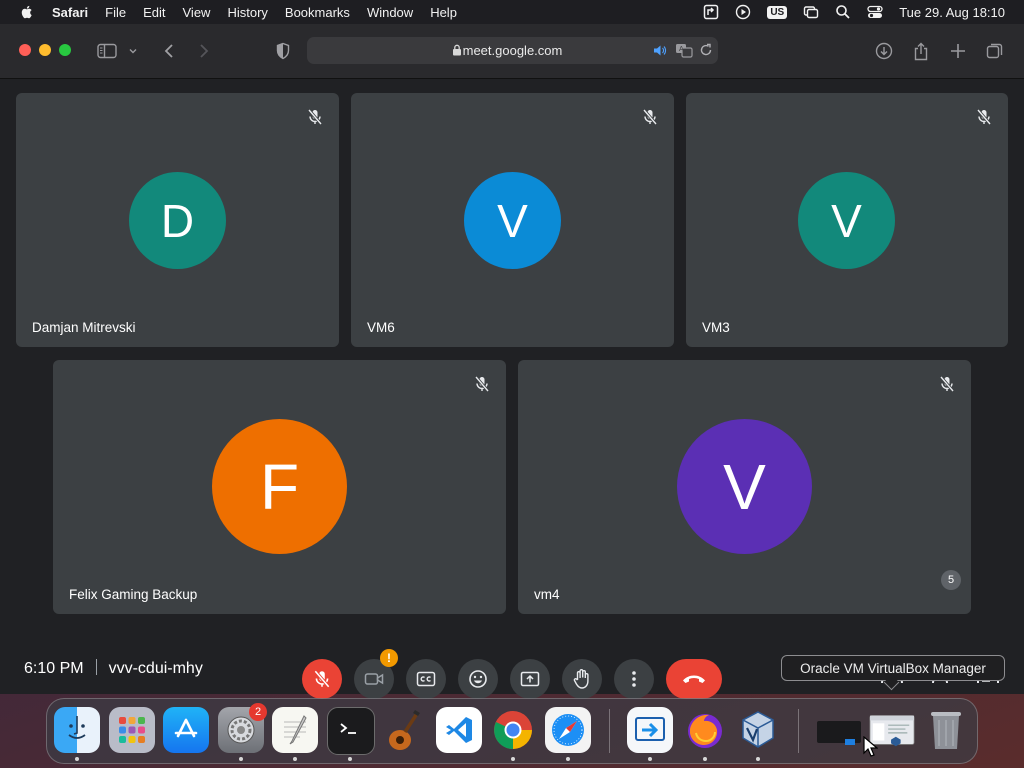 The height and width of the screenshot is (768, 1024). I want to click on search-icon, so click(843, 12).